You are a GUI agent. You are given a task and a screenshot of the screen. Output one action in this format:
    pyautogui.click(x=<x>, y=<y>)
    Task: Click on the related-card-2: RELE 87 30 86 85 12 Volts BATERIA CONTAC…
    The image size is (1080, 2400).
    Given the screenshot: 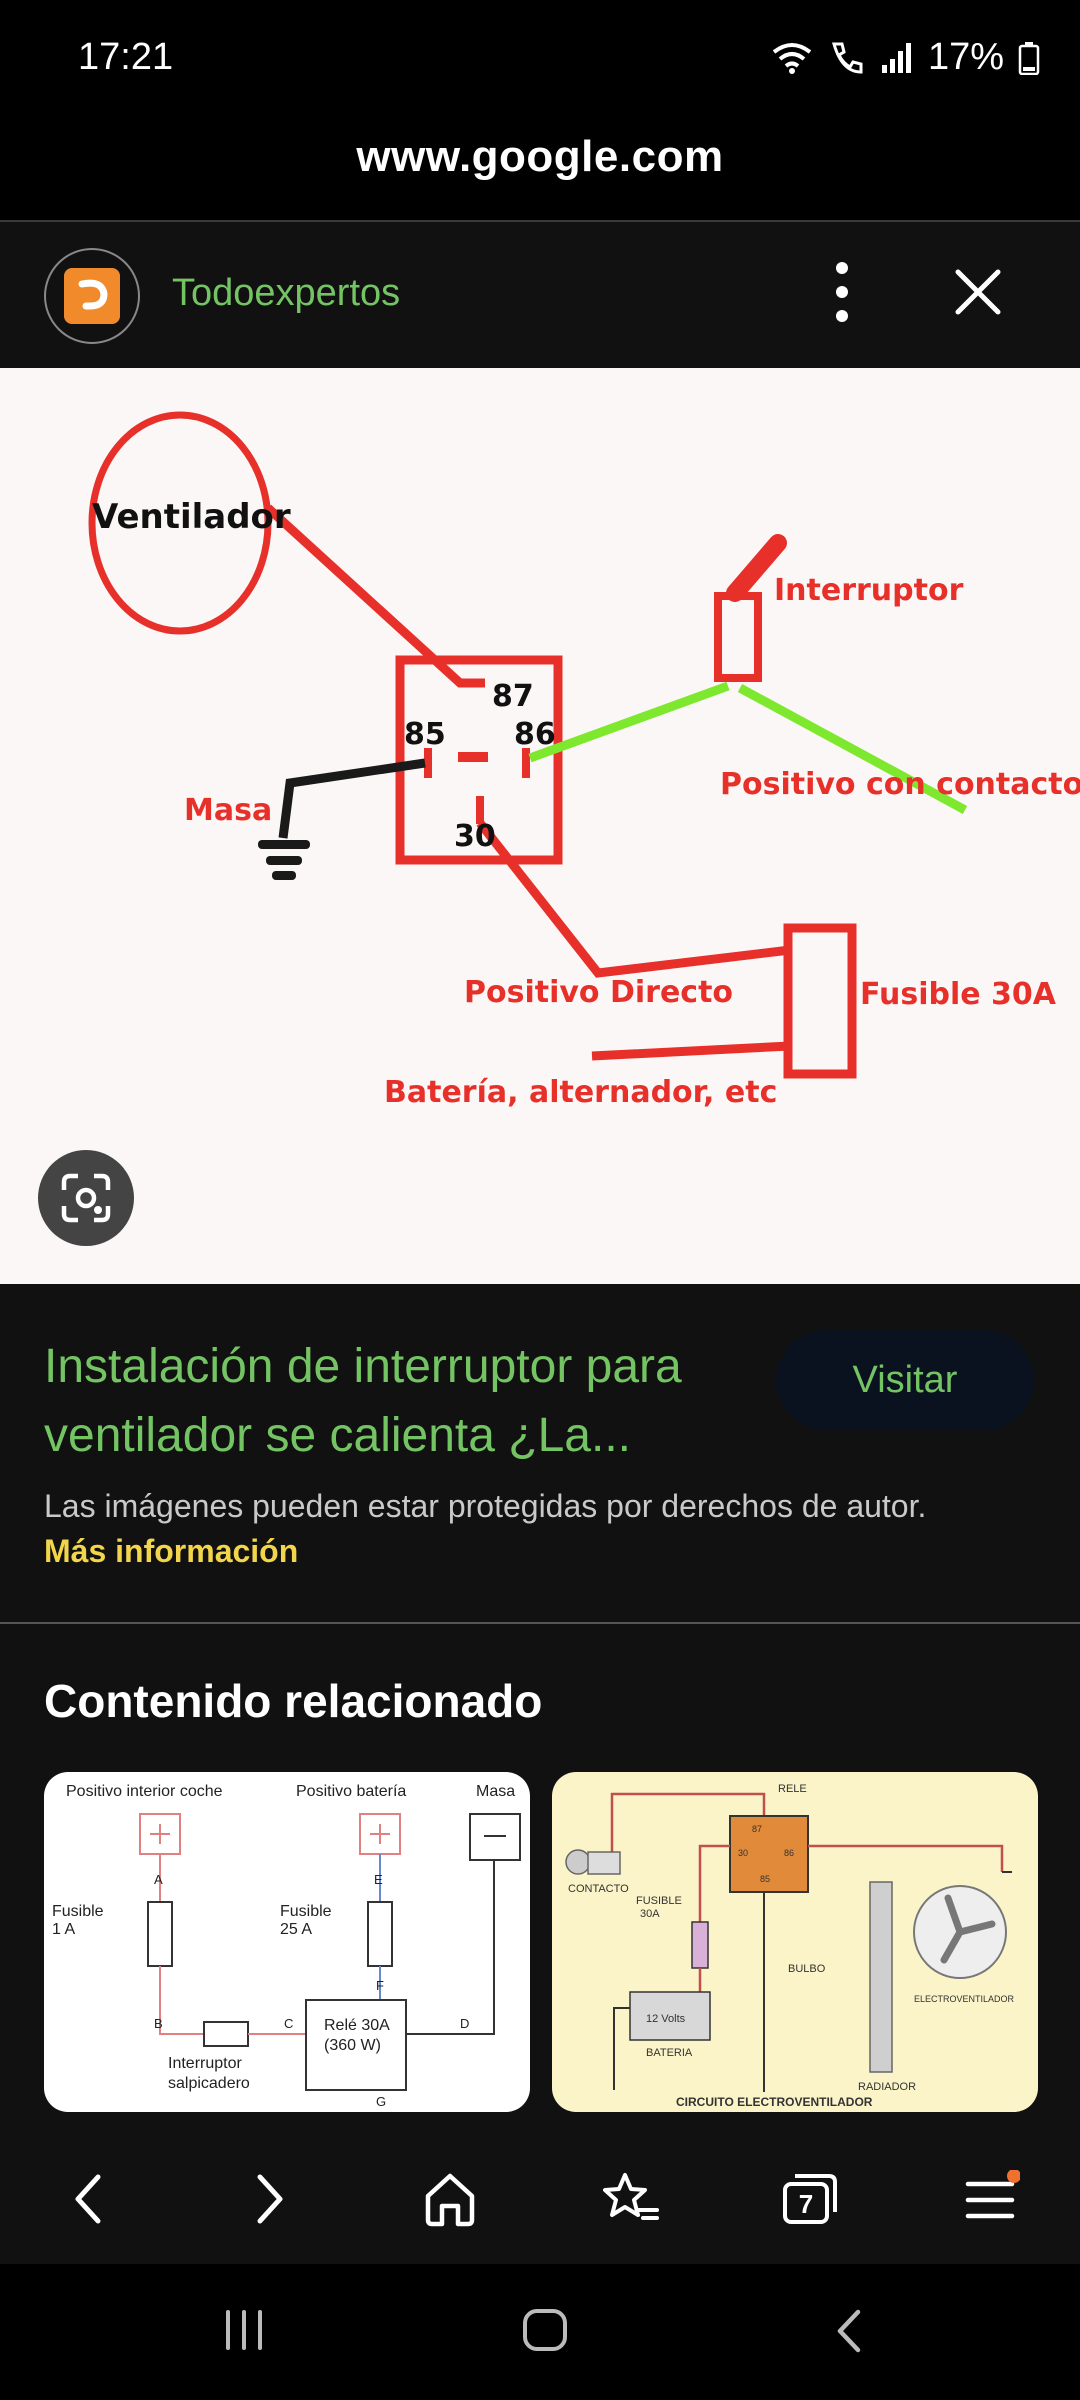 What is the action you would take?
    pyautogui.click(x=795, y=1942)
    